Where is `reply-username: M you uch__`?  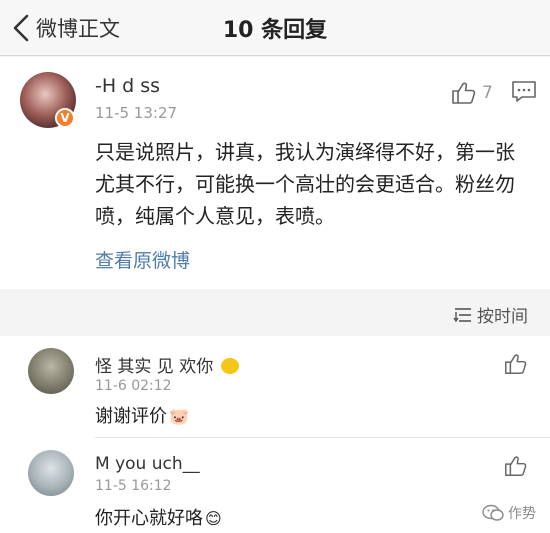 reply-username: M you uch__ is located at coordinates (147, 464).